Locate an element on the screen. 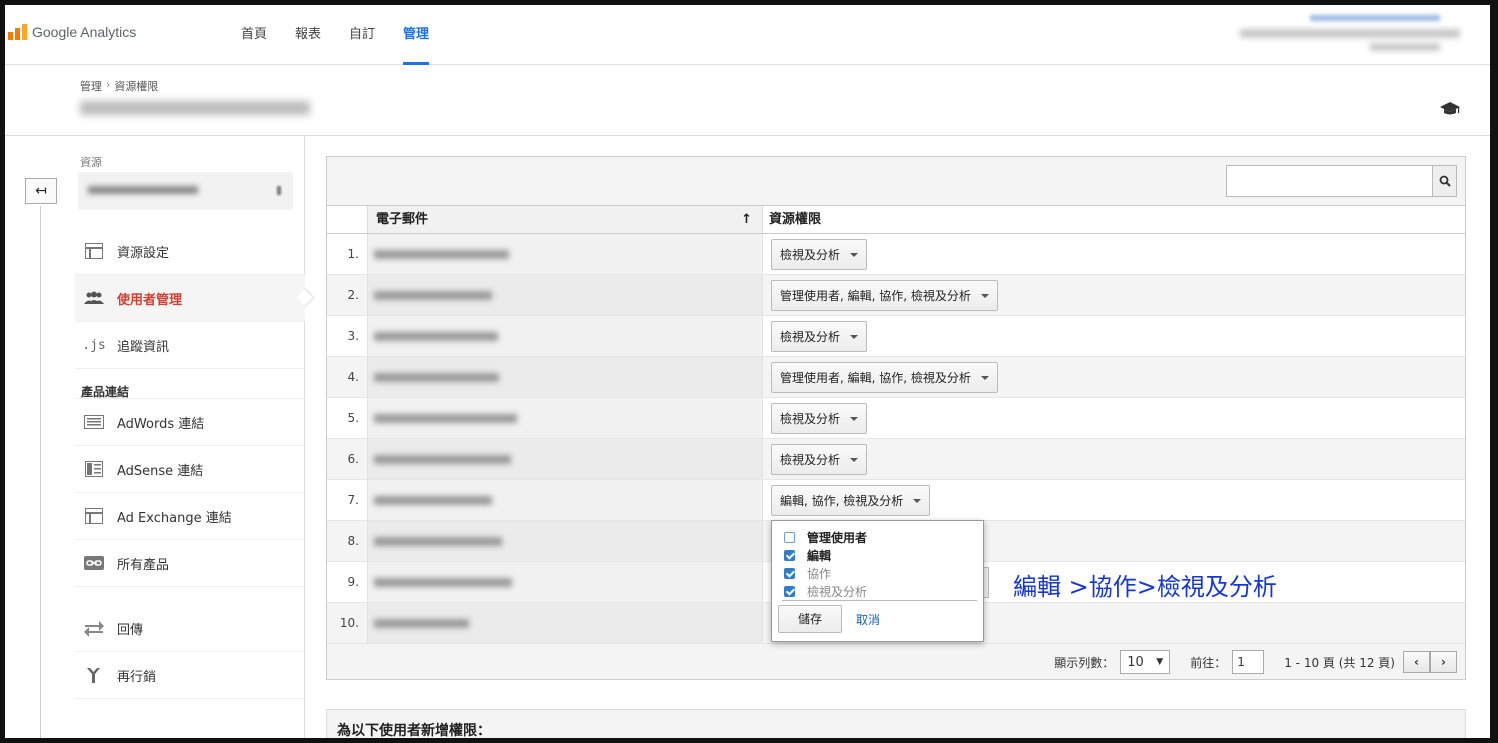  sidebar-item-adwords: AdWords 連結 is located at coordinates (190, 422).